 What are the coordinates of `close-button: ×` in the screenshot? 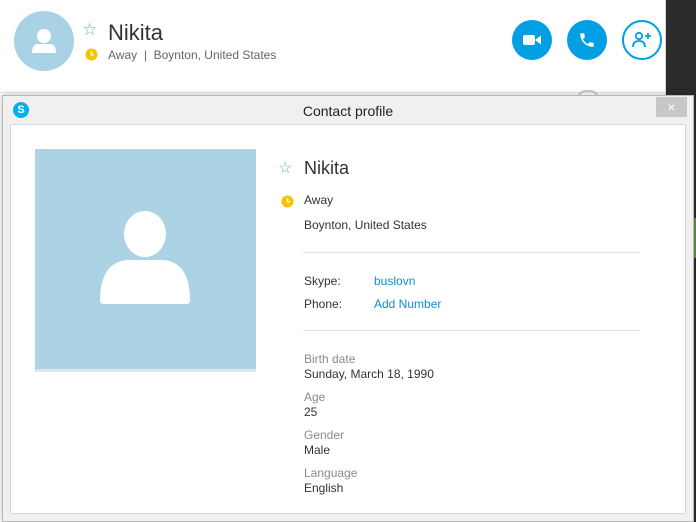 It's located at (671, 107).